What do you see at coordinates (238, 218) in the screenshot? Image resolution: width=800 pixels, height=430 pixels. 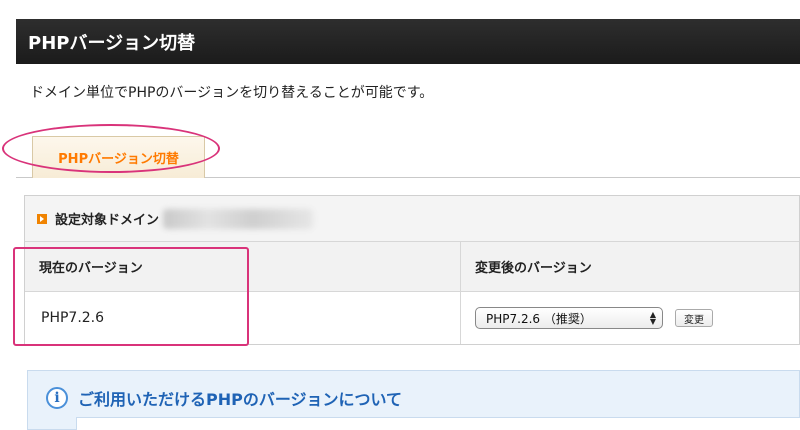 I see `redacted-domain` at bounding box center [238, 218].